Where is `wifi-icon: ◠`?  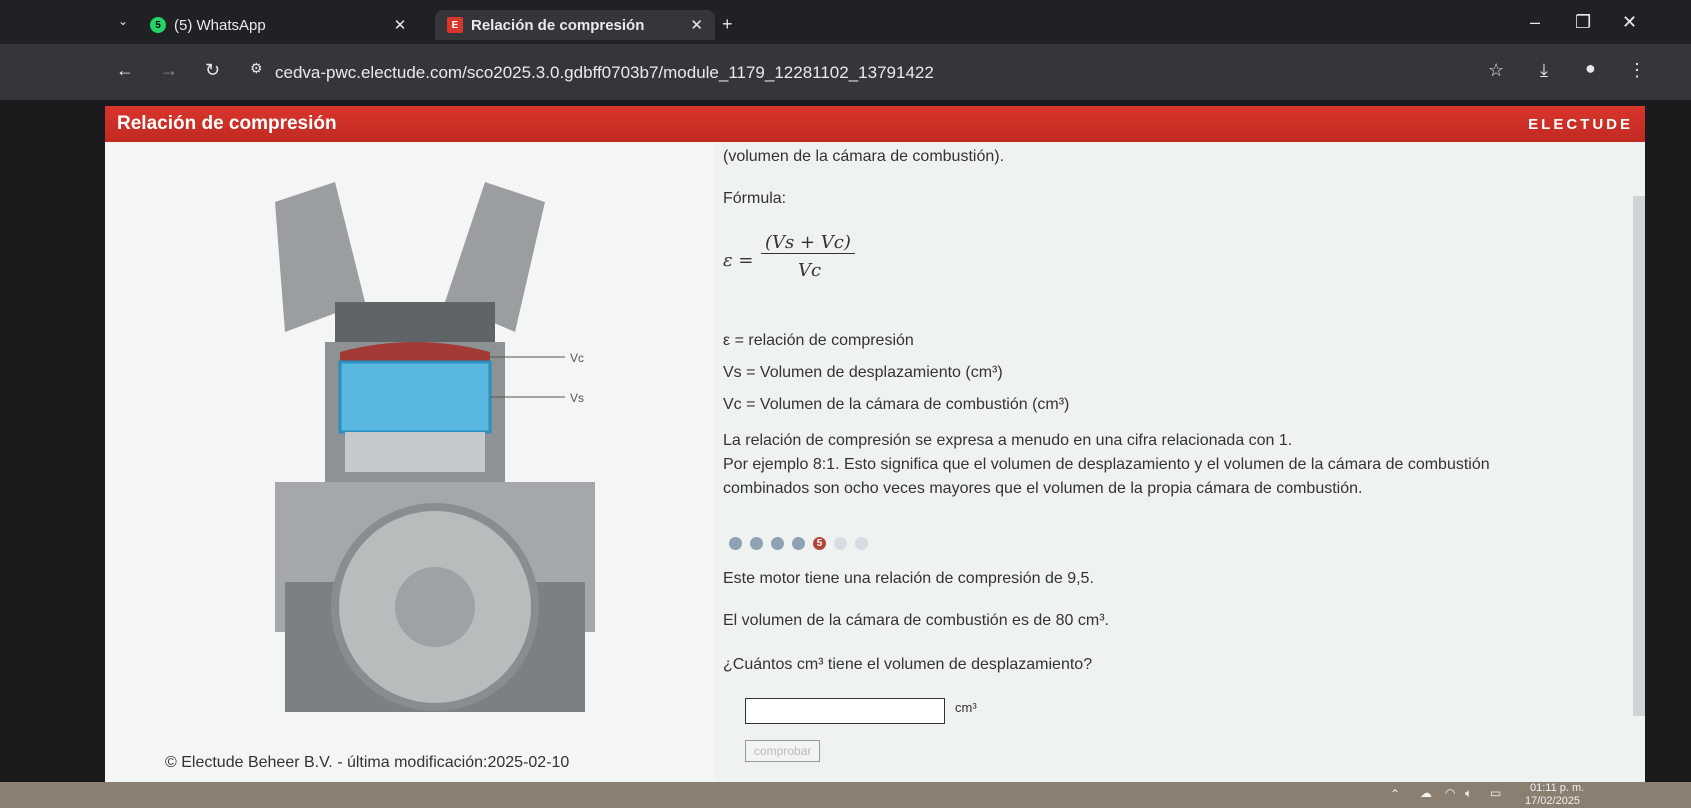 wifi-icon: ◠ is located at coordinates (1450, 793).